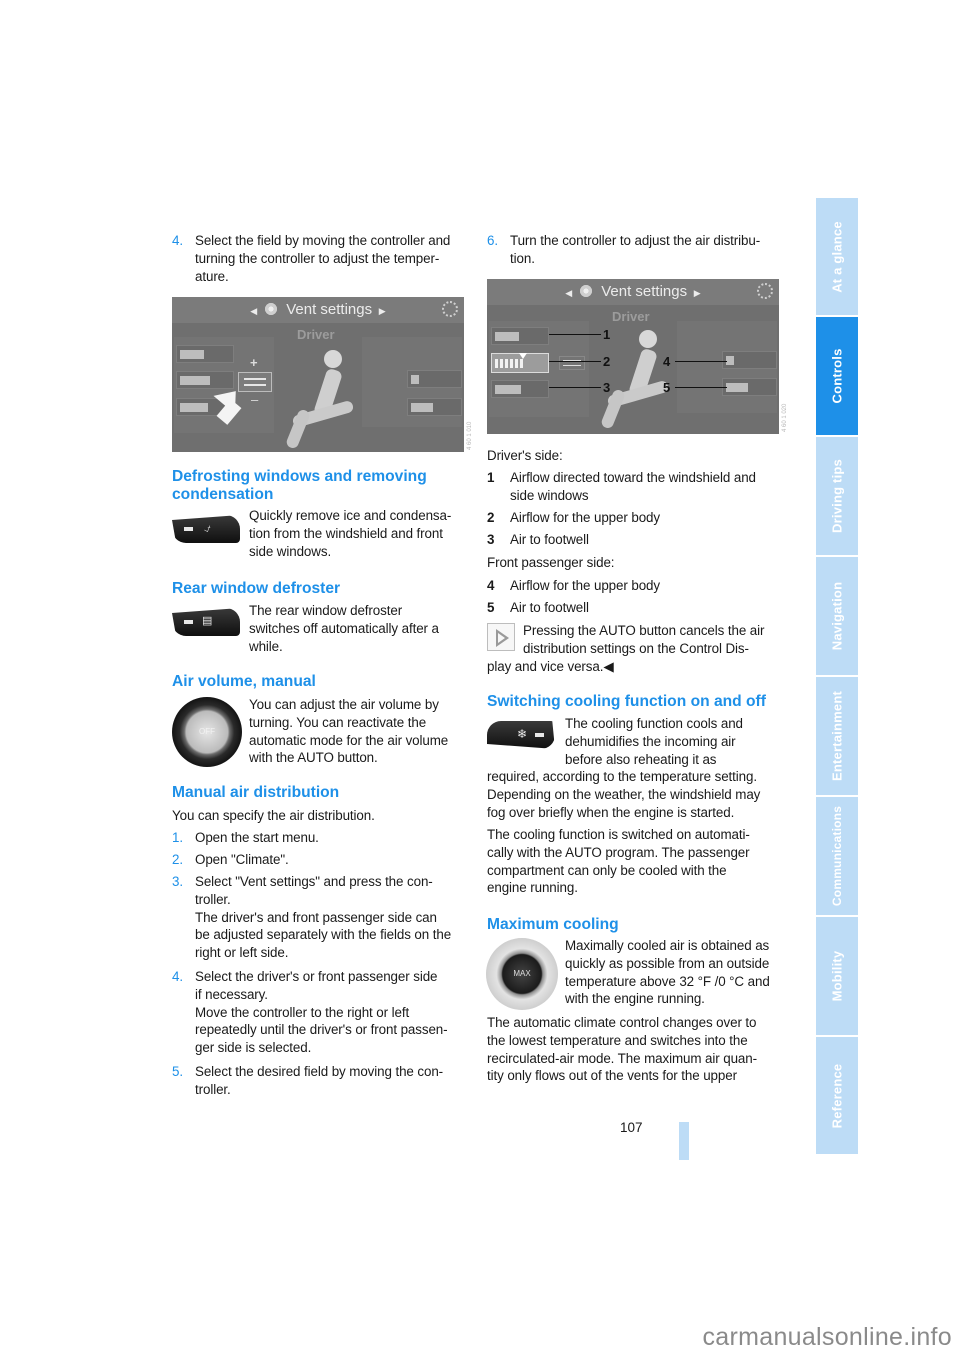 The height and width of the screenshot is (1358, 960). What do you see at coordinates (298, 429) in the screenshot?
I see `seat-person-shin` at bounding box center [298, 429].